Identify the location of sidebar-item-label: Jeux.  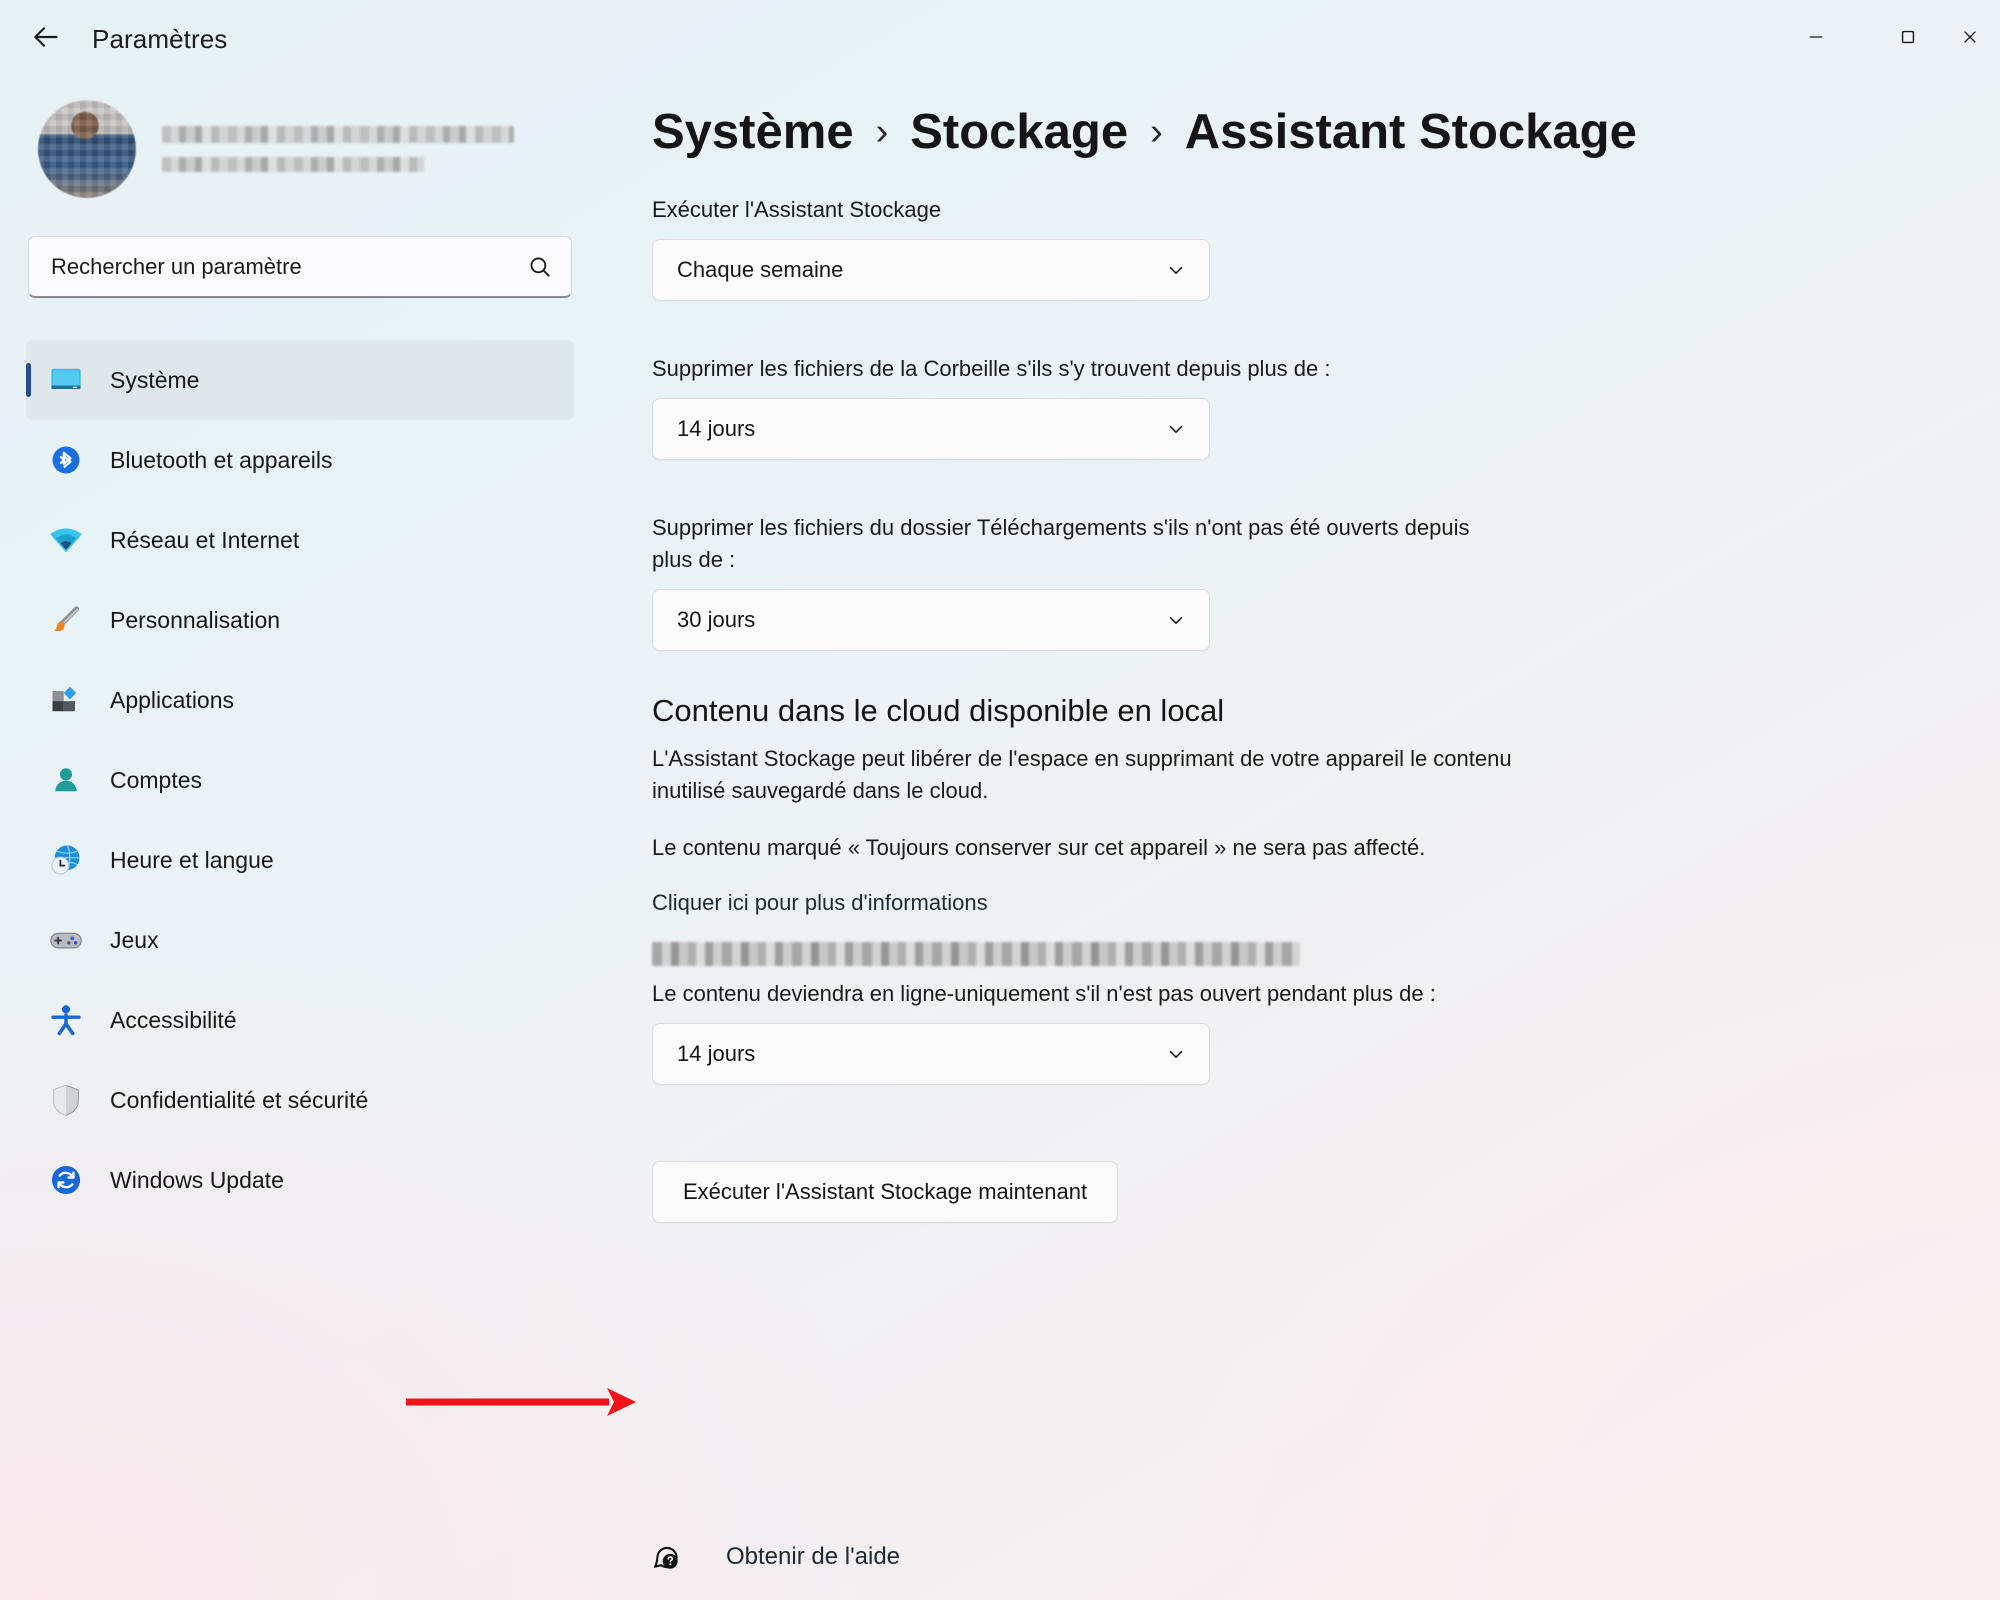
(134, 939).